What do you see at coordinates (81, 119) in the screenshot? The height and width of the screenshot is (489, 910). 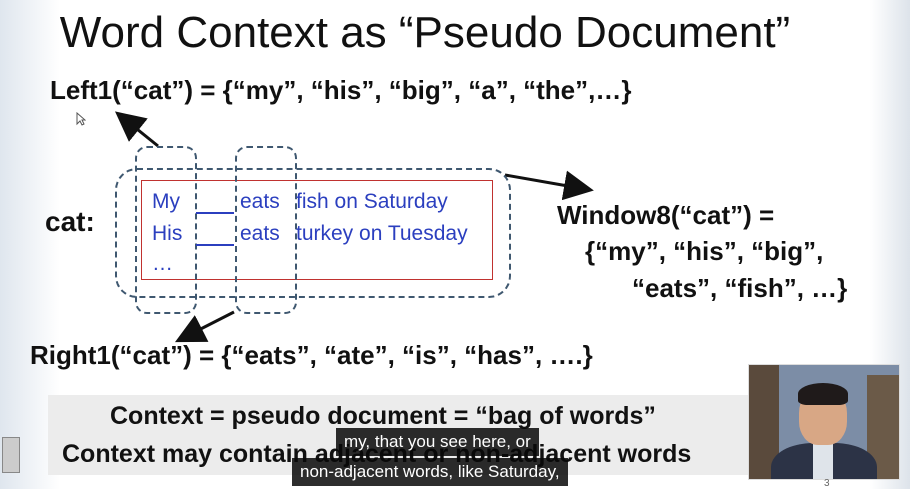 I see `mouse-cursor-icon` at bounding box center [81, 119].